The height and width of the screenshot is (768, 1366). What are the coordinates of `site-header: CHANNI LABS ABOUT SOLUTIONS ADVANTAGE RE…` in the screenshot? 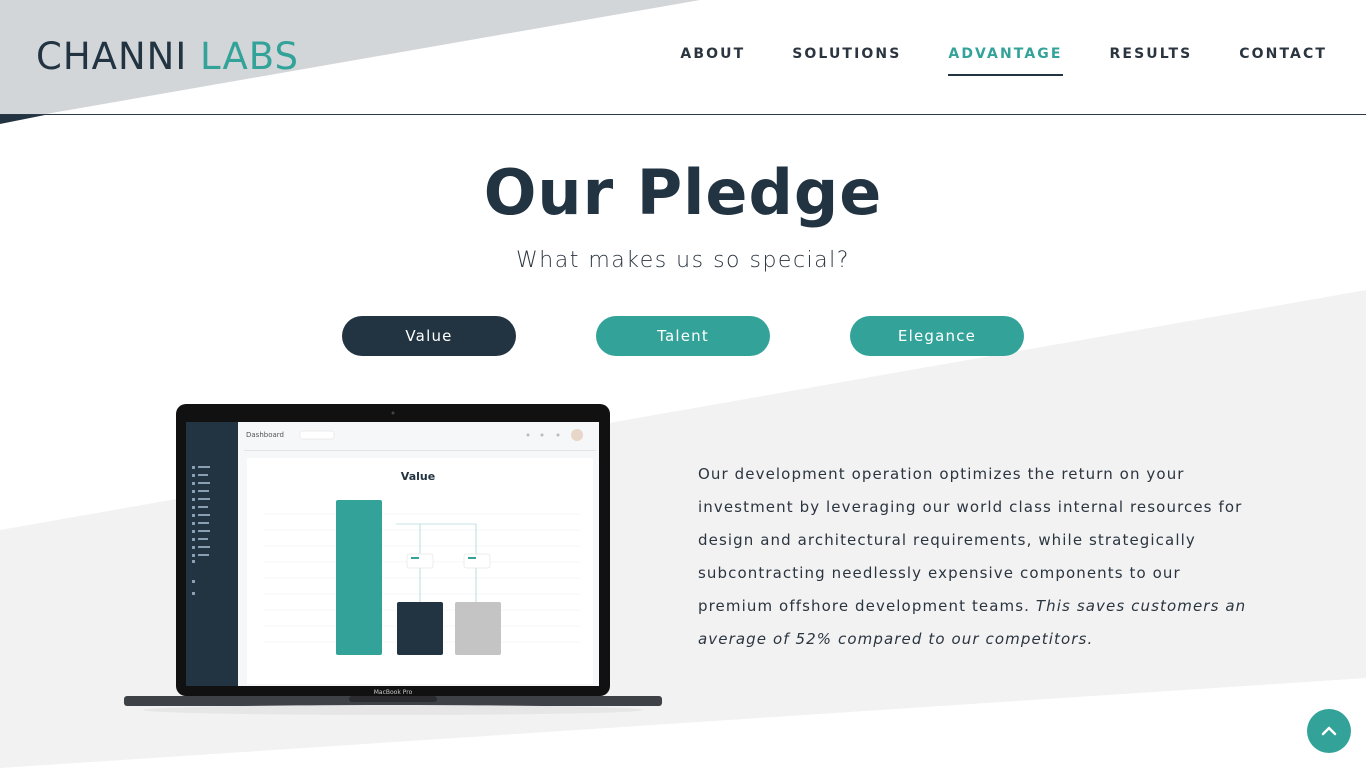 It's located at (683, 57).